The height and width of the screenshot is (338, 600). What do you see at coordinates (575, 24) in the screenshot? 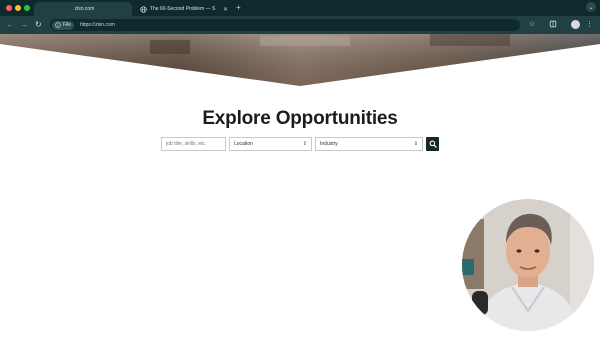
I see `profile-avatar` at bounding box center [575, 24].